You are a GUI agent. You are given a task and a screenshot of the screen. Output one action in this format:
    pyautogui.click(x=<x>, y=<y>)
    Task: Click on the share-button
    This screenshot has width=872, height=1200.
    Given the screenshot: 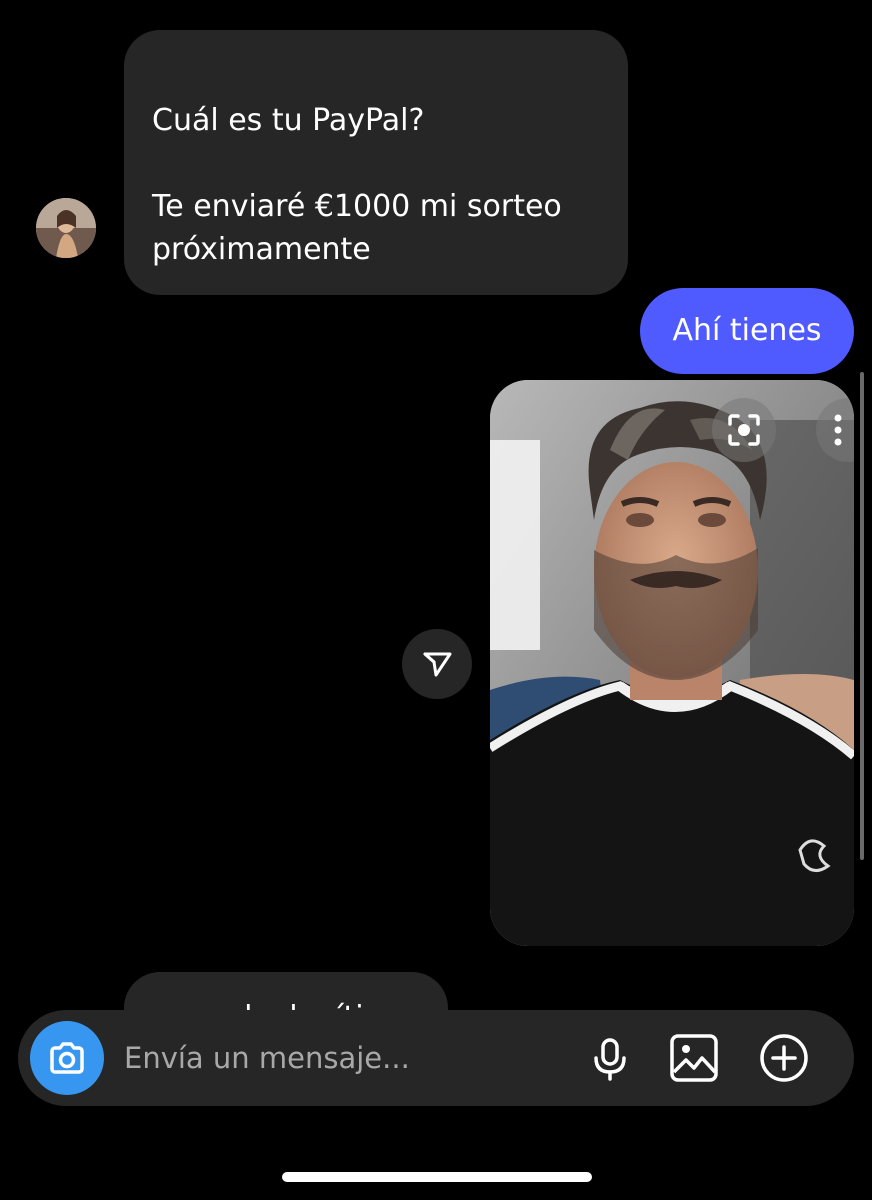 What is the action you would take?
    pyautogui.click(x=437, y=664)
    